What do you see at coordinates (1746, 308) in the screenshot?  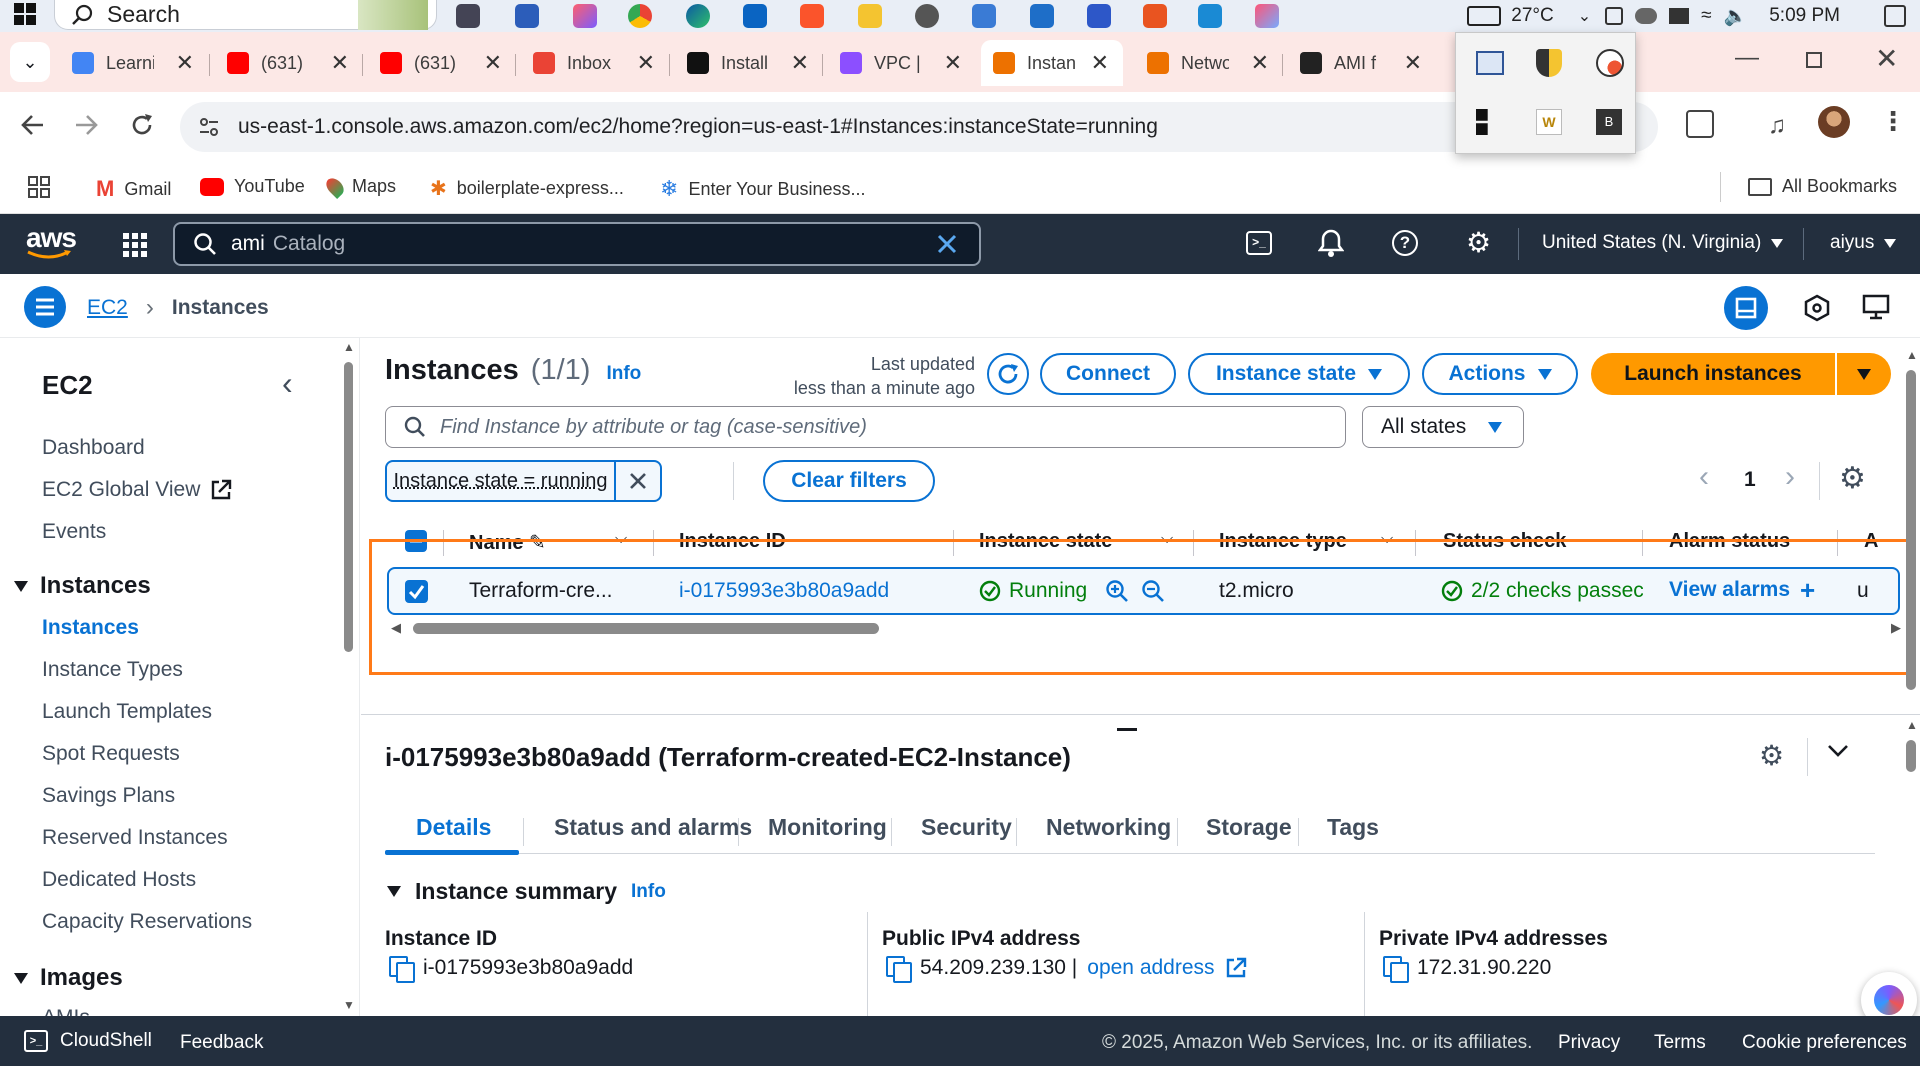 I see `panel-toggle-icon` at bounding box center [1746, 308].